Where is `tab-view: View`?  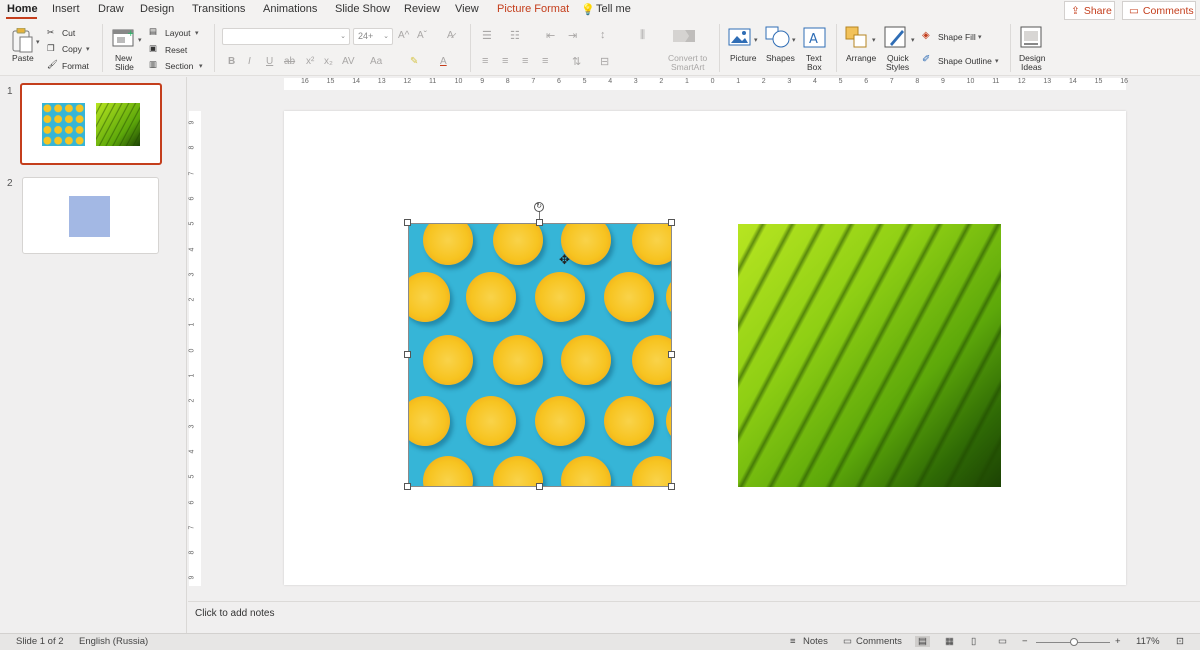 tab-view: View is located at coordinates (467, 9).